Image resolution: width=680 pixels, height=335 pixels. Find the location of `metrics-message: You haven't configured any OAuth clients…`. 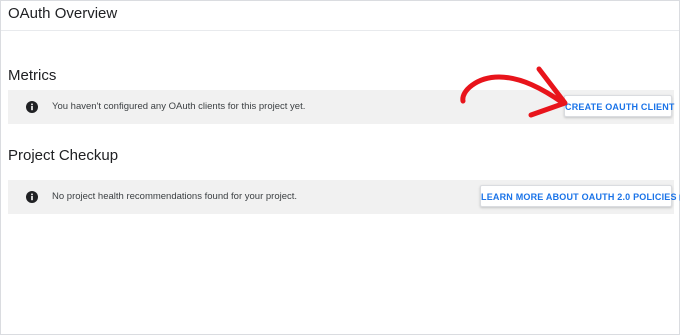

metrics-message: You haven't configured any OAuth clients… is located at coordinates (179, 106).